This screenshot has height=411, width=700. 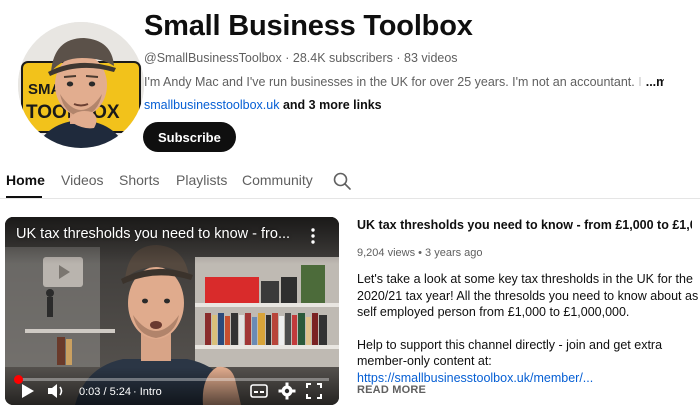 What do you see at coordinates (313, 236) in the screenshot?
I see `more-vert-icon` at bounding box center [313, 236].